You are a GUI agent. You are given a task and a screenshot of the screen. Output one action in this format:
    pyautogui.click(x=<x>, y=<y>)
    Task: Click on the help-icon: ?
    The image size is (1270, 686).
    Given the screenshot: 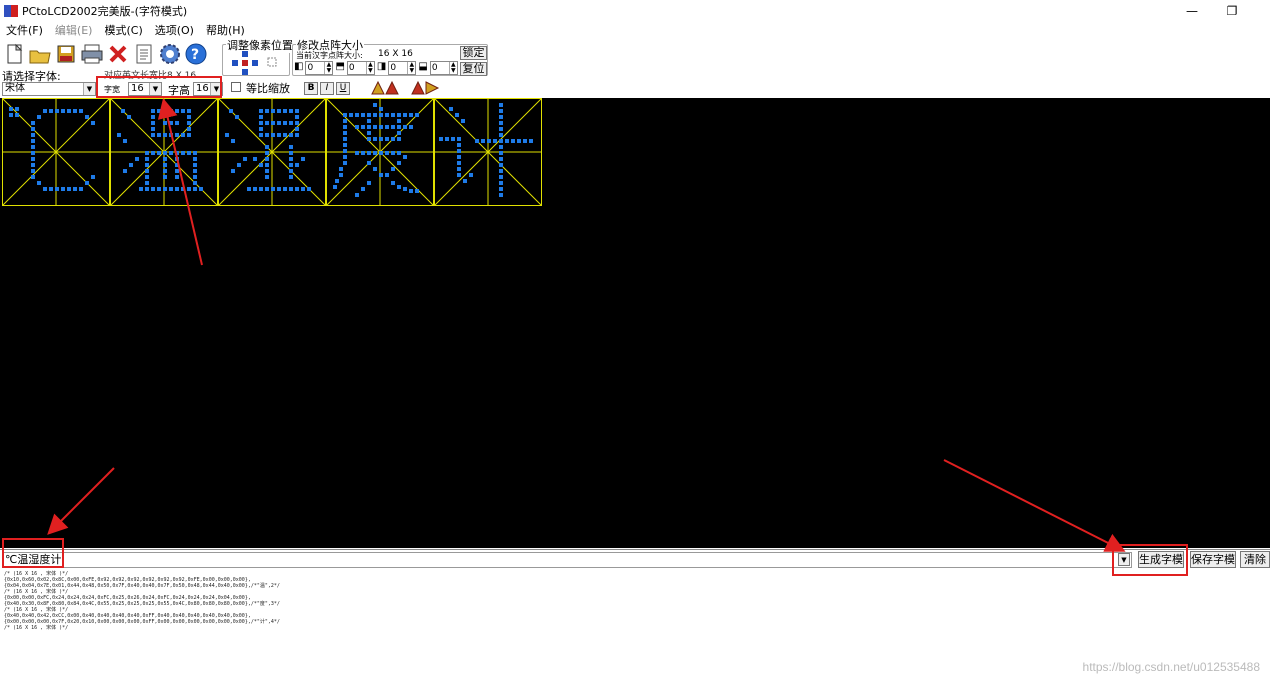 What is the action you would take?
    pyautogui.click(x=196, y=54)
    